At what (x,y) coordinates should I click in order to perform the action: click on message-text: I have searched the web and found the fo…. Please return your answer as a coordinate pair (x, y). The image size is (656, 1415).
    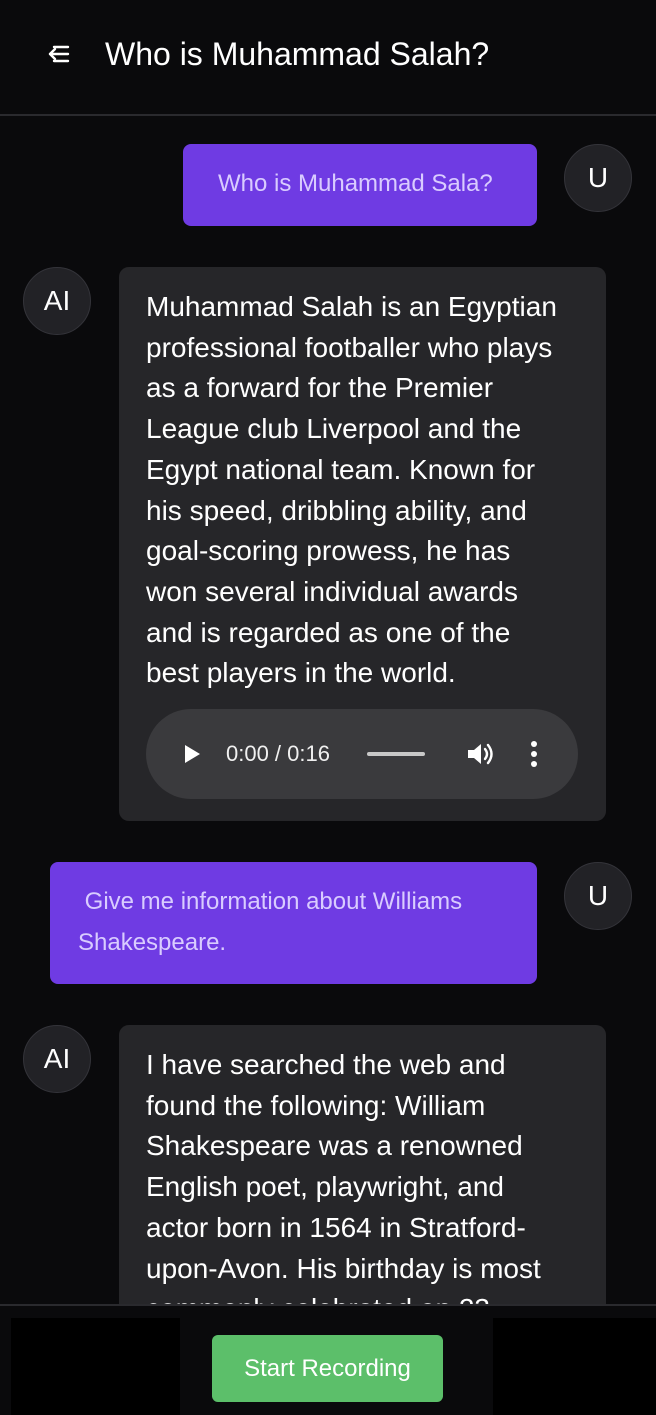
    Looking at the image, I should click on (363, 1174).